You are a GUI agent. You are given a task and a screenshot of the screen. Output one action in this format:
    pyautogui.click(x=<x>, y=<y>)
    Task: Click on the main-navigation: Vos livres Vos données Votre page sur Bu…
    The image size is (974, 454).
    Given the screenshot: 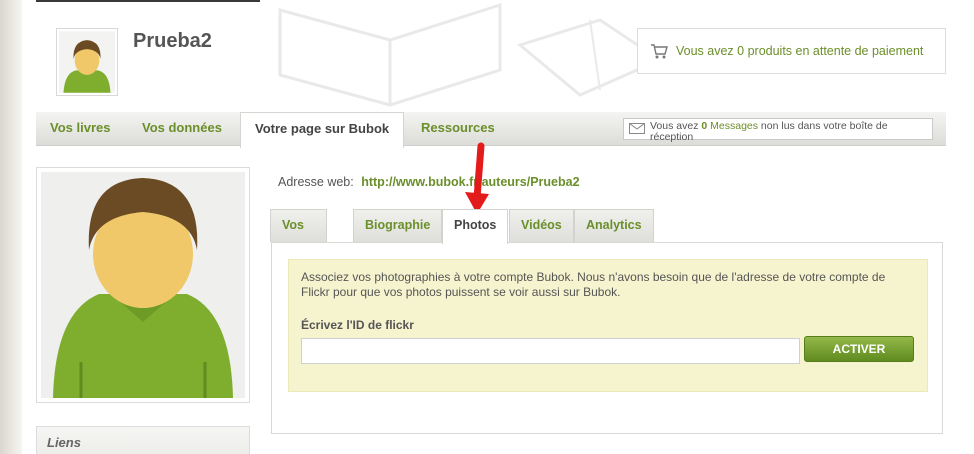 What is the action you would take?
    pyautogui.click(x=491, y=130)
    